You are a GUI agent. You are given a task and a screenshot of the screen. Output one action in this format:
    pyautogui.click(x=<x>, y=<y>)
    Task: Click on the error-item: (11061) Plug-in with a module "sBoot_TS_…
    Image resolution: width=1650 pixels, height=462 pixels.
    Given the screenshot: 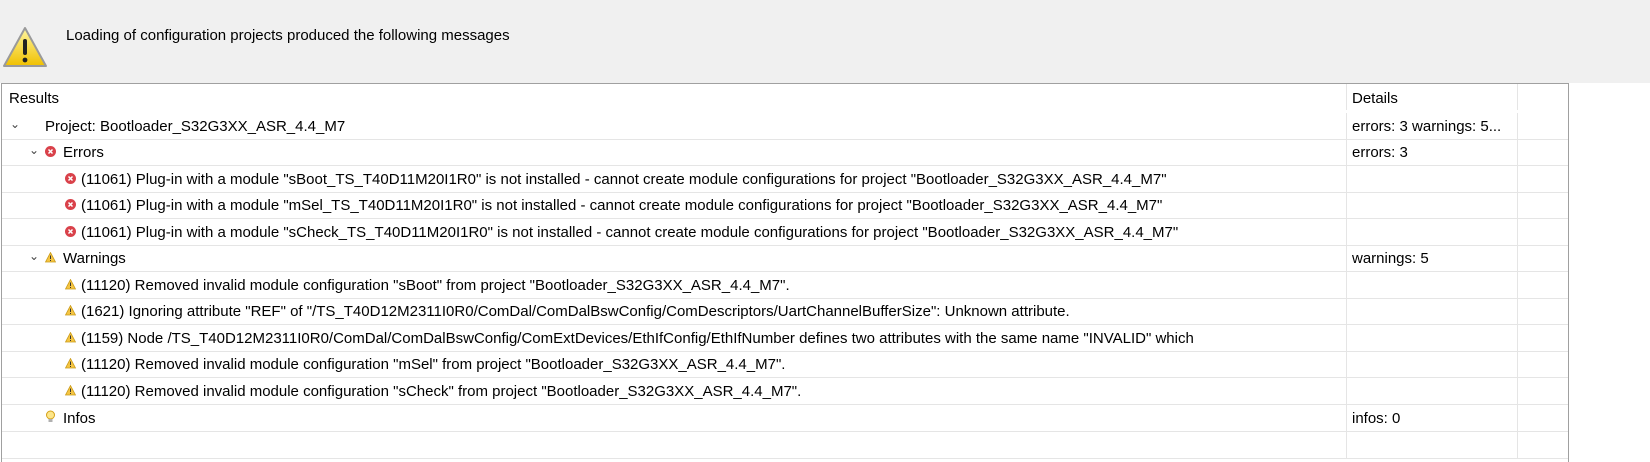 What is the action you would take?
    pyautogui.click(x=785, y=179)
    